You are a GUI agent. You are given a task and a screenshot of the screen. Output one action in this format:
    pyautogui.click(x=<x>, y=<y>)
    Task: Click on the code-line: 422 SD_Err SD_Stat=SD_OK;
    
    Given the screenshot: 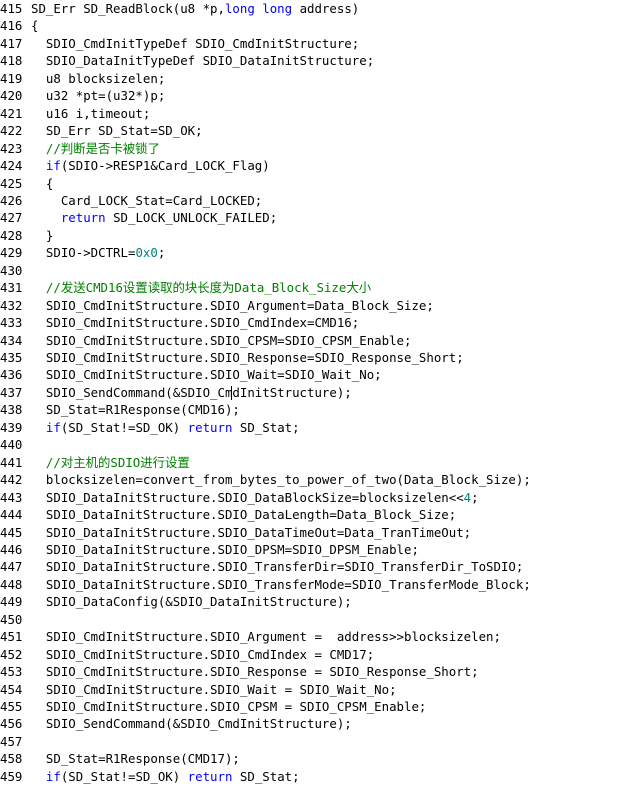 What is the action you would take?
    pyautogui.click(x=101, y=130)
    